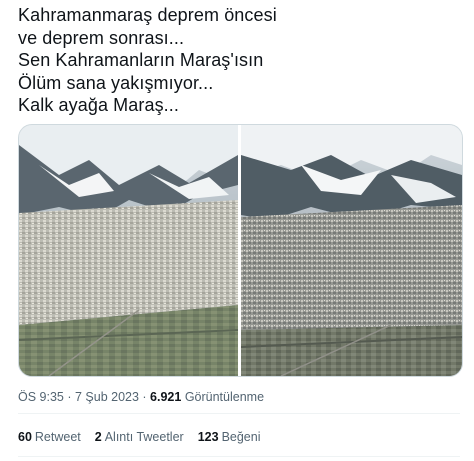 This screenshot has width=474, height=461. Describe the element at coordinates (166, 397) in the screenshot. I see `views-count: 6.921` at that location.